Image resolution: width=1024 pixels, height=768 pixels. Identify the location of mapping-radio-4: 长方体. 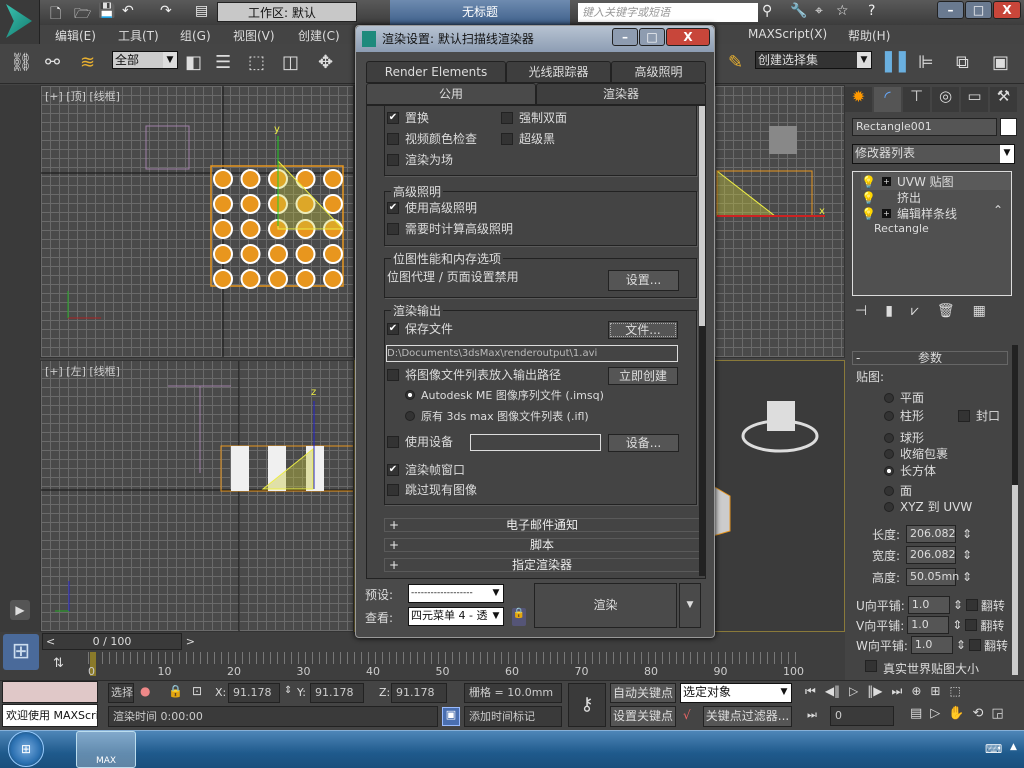
(910, 470).